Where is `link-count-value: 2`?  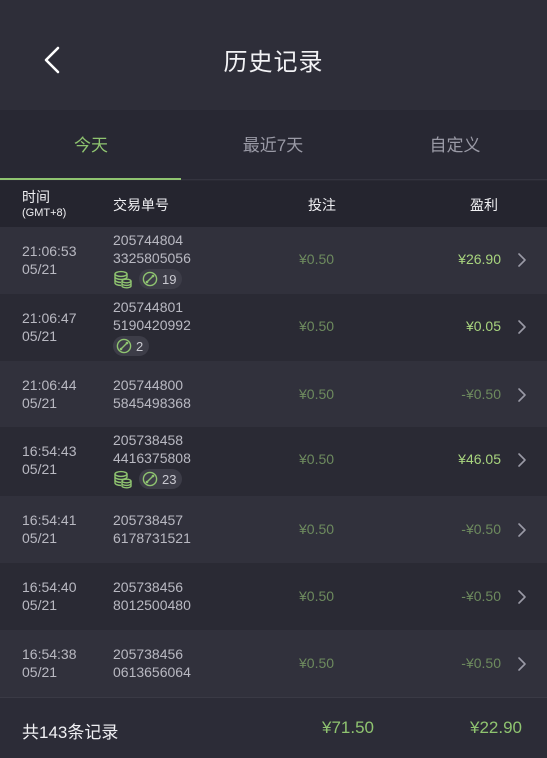
link-count-value: 2 is located at coordinates (140, 346).